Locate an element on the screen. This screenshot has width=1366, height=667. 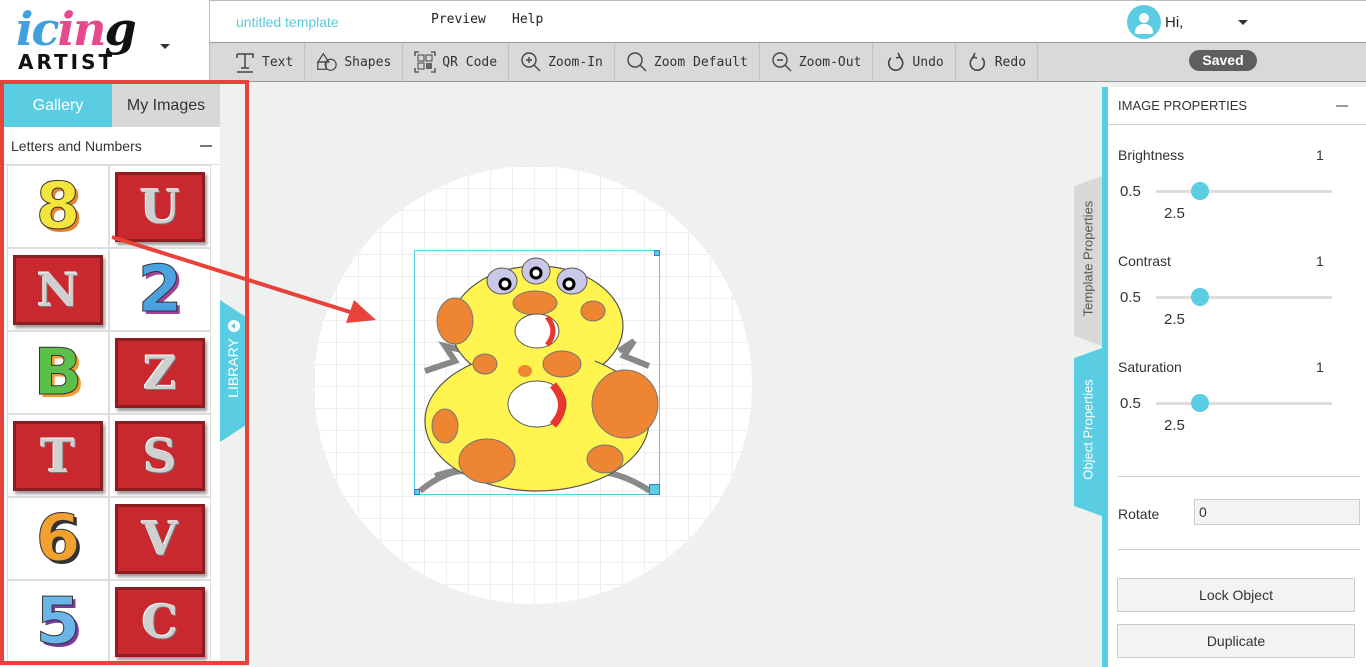
gallery-item: S is located at coordinates (160, 455).